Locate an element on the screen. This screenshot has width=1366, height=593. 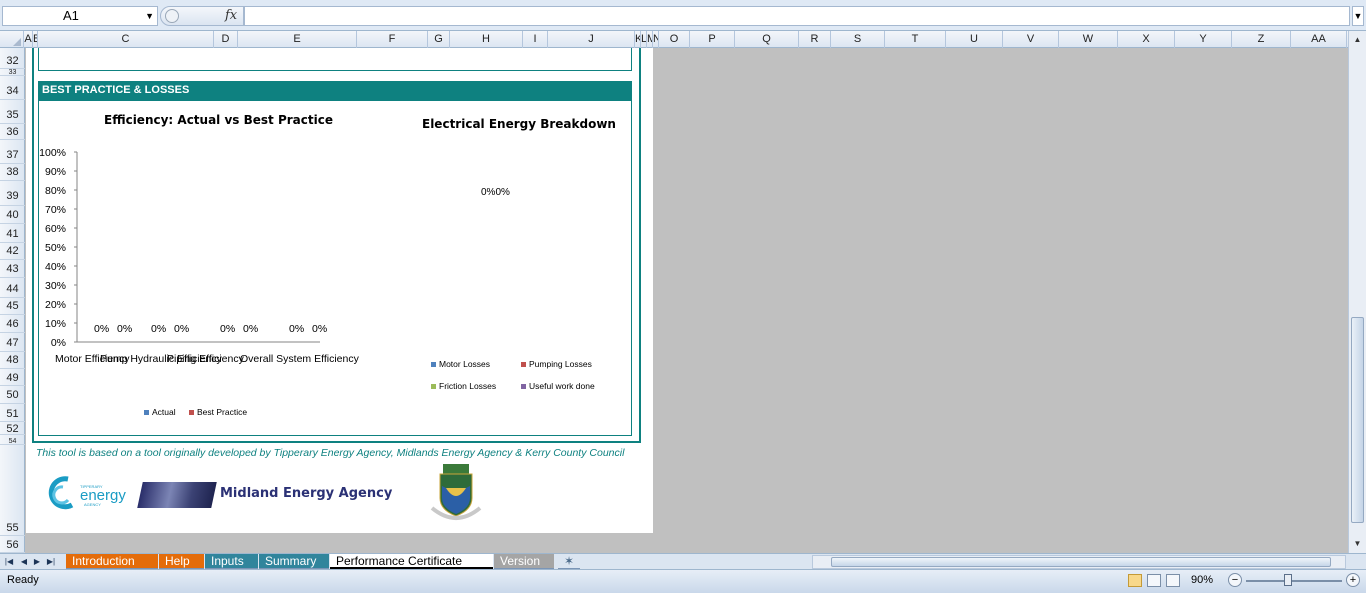
y-tick-label: 20% is located at coordinates (55, 305).